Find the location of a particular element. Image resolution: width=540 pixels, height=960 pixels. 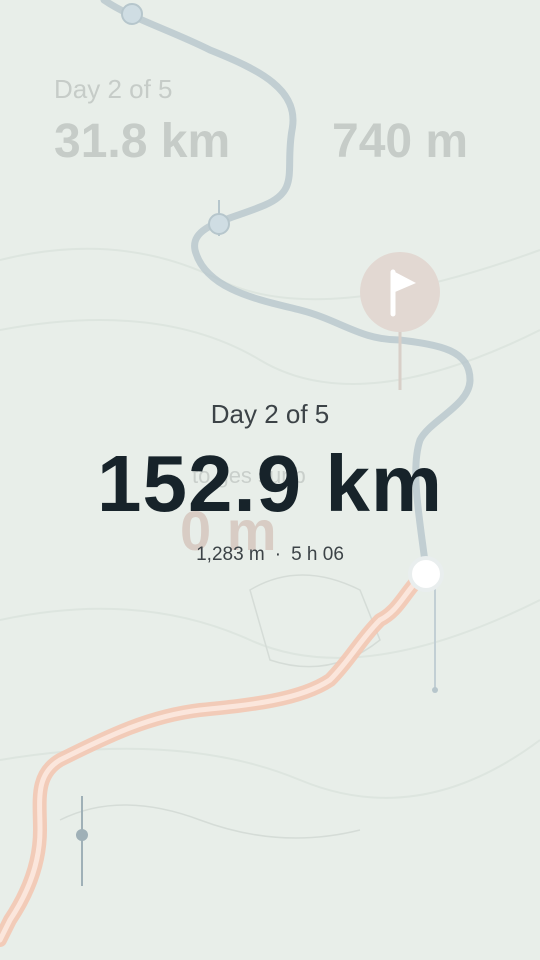

waypoint-marker is located at coordinates (132, 14).